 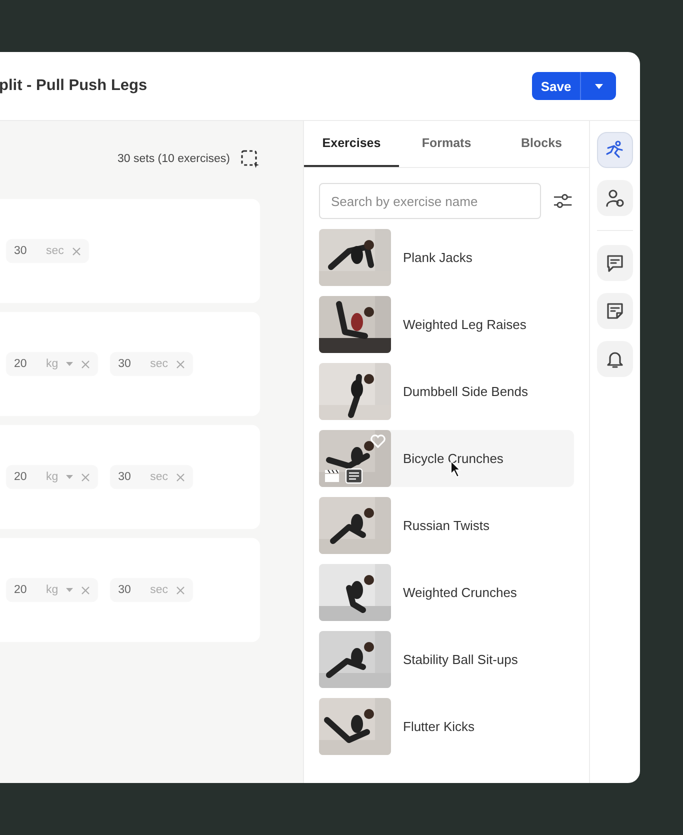 I want to click on exercise-item: Stability Ball Sit-ups, so click(x=446, y=659).